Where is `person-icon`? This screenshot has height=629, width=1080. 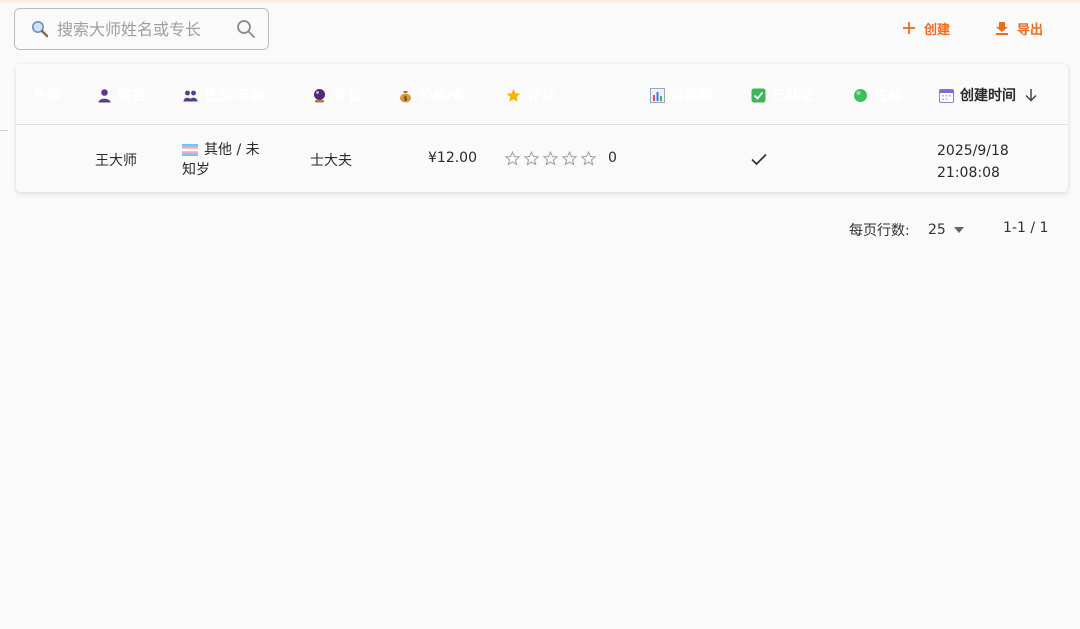 person-icon is located at coordinates (104, 95).